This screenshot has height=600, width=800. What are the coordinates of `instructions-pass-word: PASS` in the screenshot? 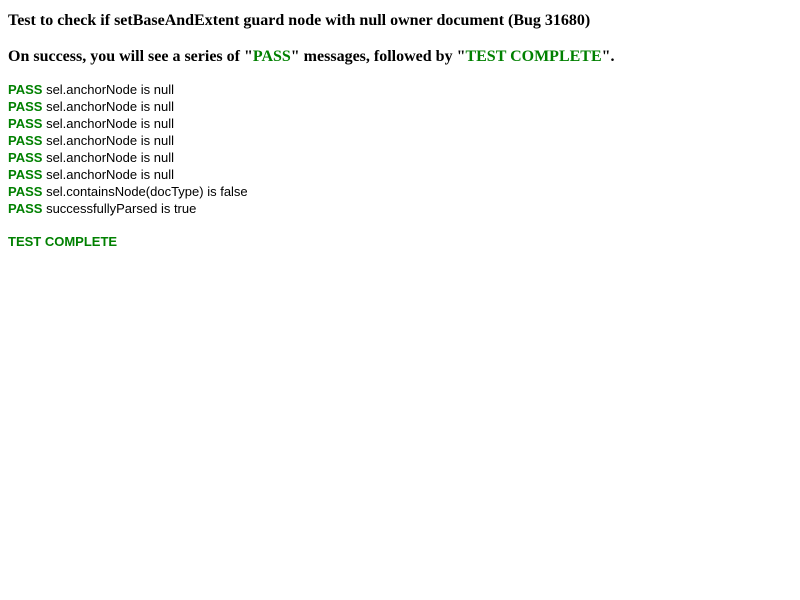 It's located at (271, 56).